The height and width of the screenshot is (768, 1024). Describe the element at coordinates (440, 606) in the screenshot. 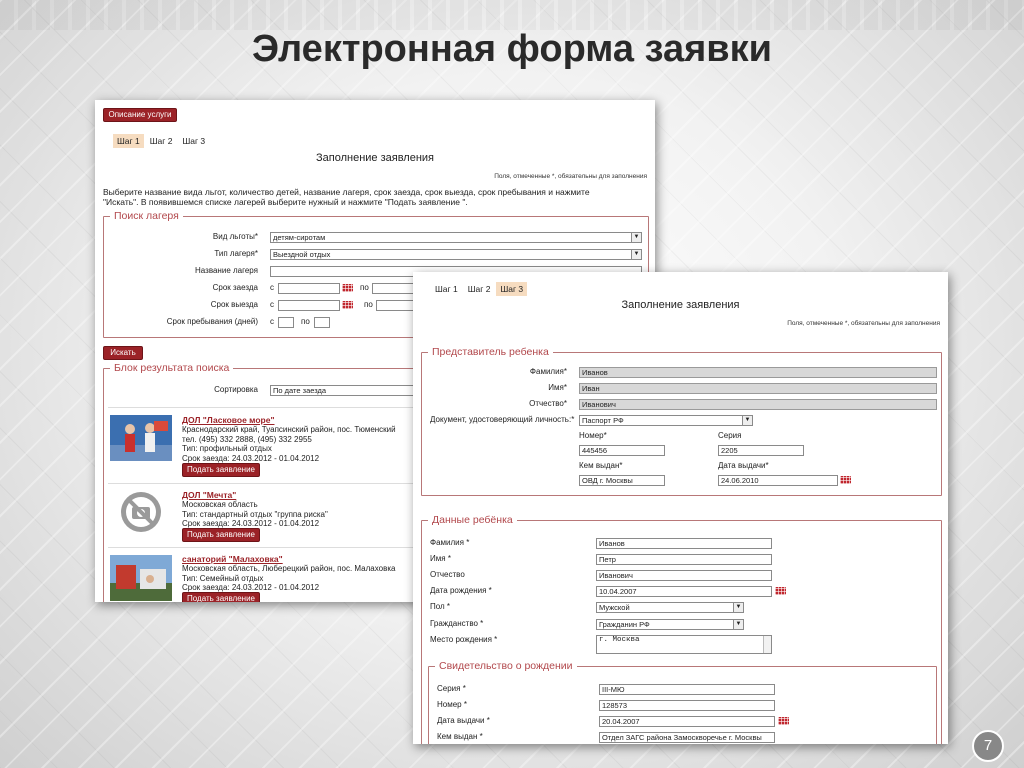

I see `sex-label: Пол *` at that location.